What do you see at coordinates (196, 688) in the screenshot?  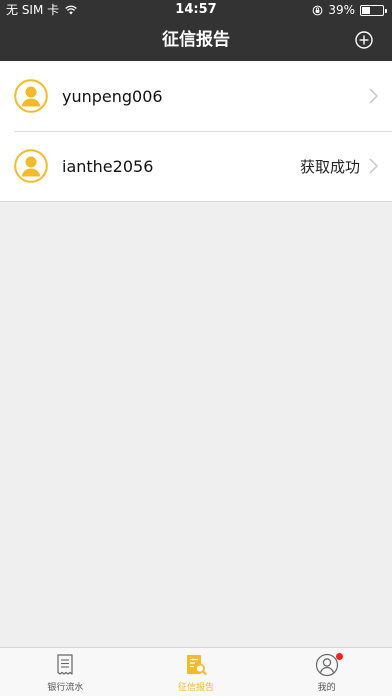 I see `tab-label: 征信报告` at bounding box center [196, 688].